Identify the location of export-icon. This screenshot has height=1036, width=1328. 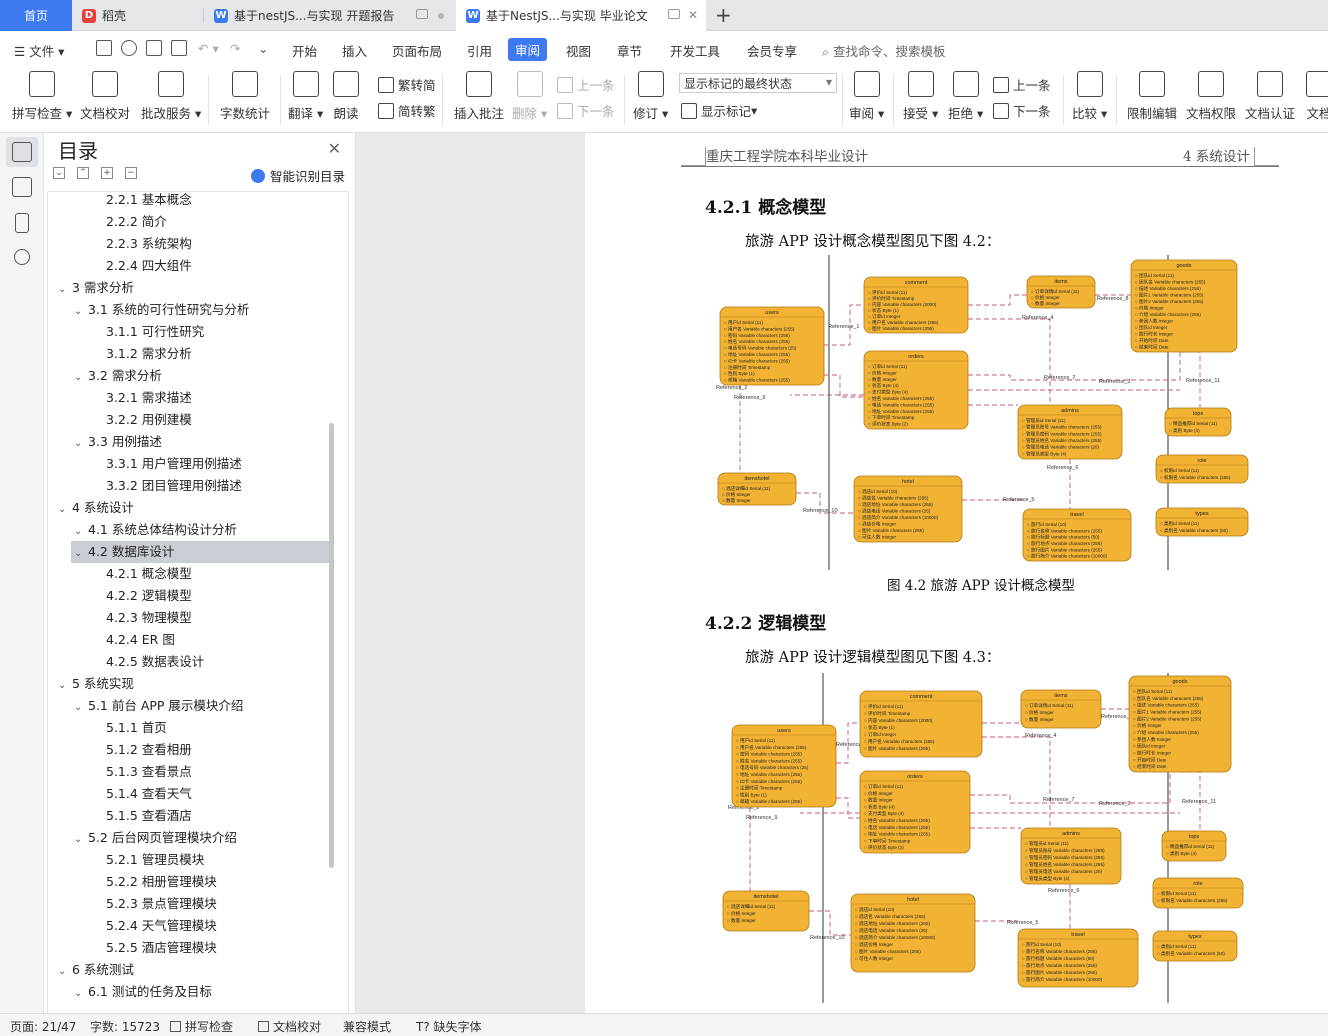
(129, 48).